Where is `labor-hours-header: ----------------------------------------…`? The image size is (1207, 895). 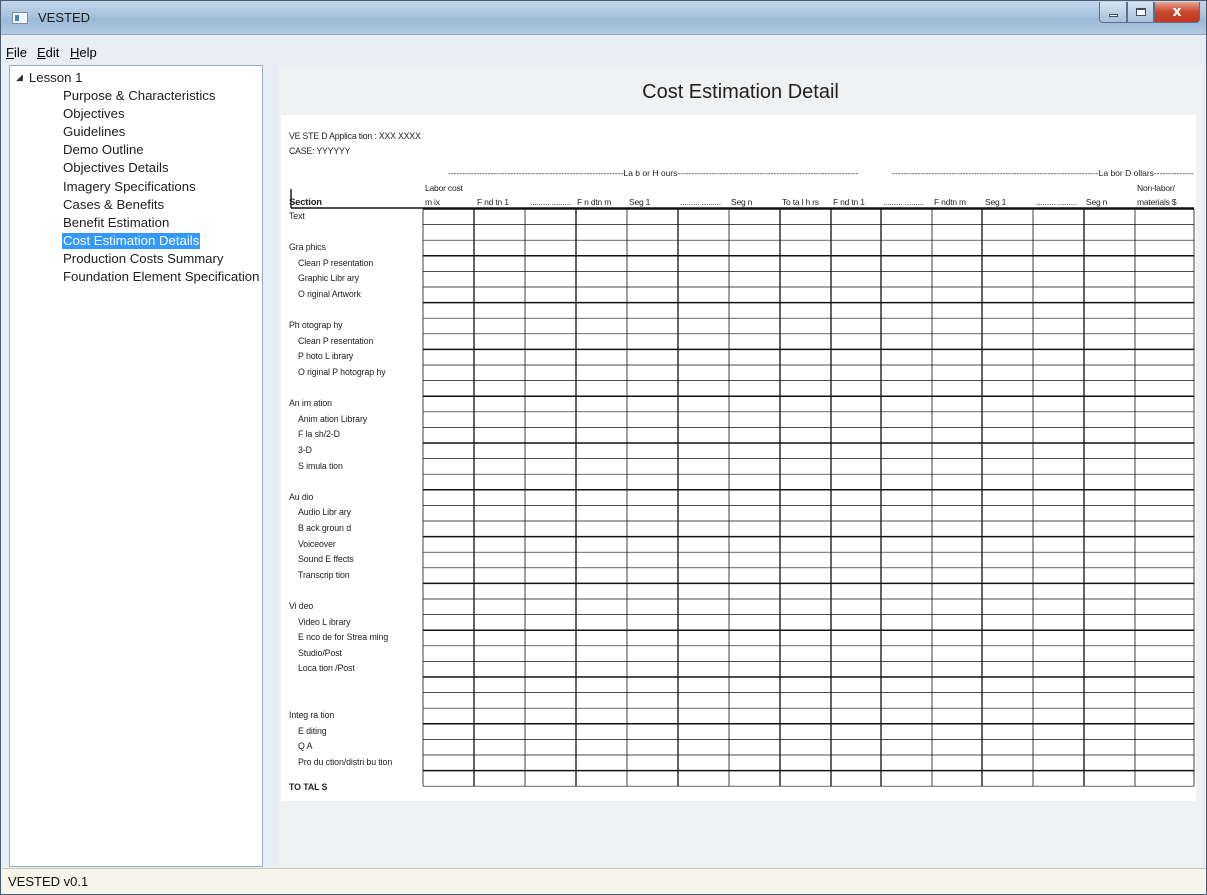
labor-hours-header: ----------------------------------------… is located at coordinates (653, 173).